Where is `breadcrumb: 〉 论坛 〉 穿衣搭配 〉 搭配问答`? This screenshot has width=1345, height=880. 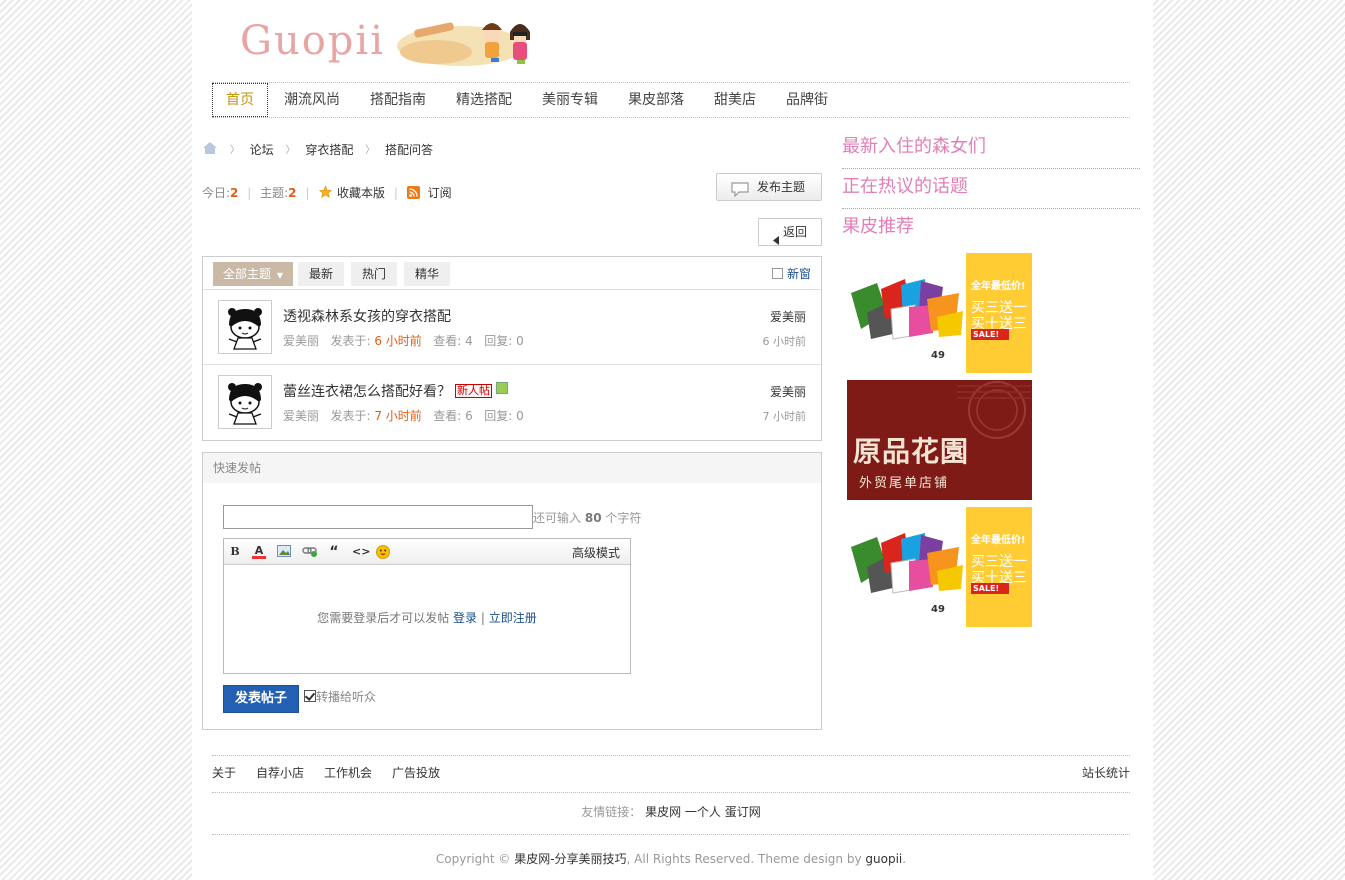 breadcrumb: 〉 论坛 〉 穿衣搭配 〉 搭配问答 is located at coordinates (317, 150).